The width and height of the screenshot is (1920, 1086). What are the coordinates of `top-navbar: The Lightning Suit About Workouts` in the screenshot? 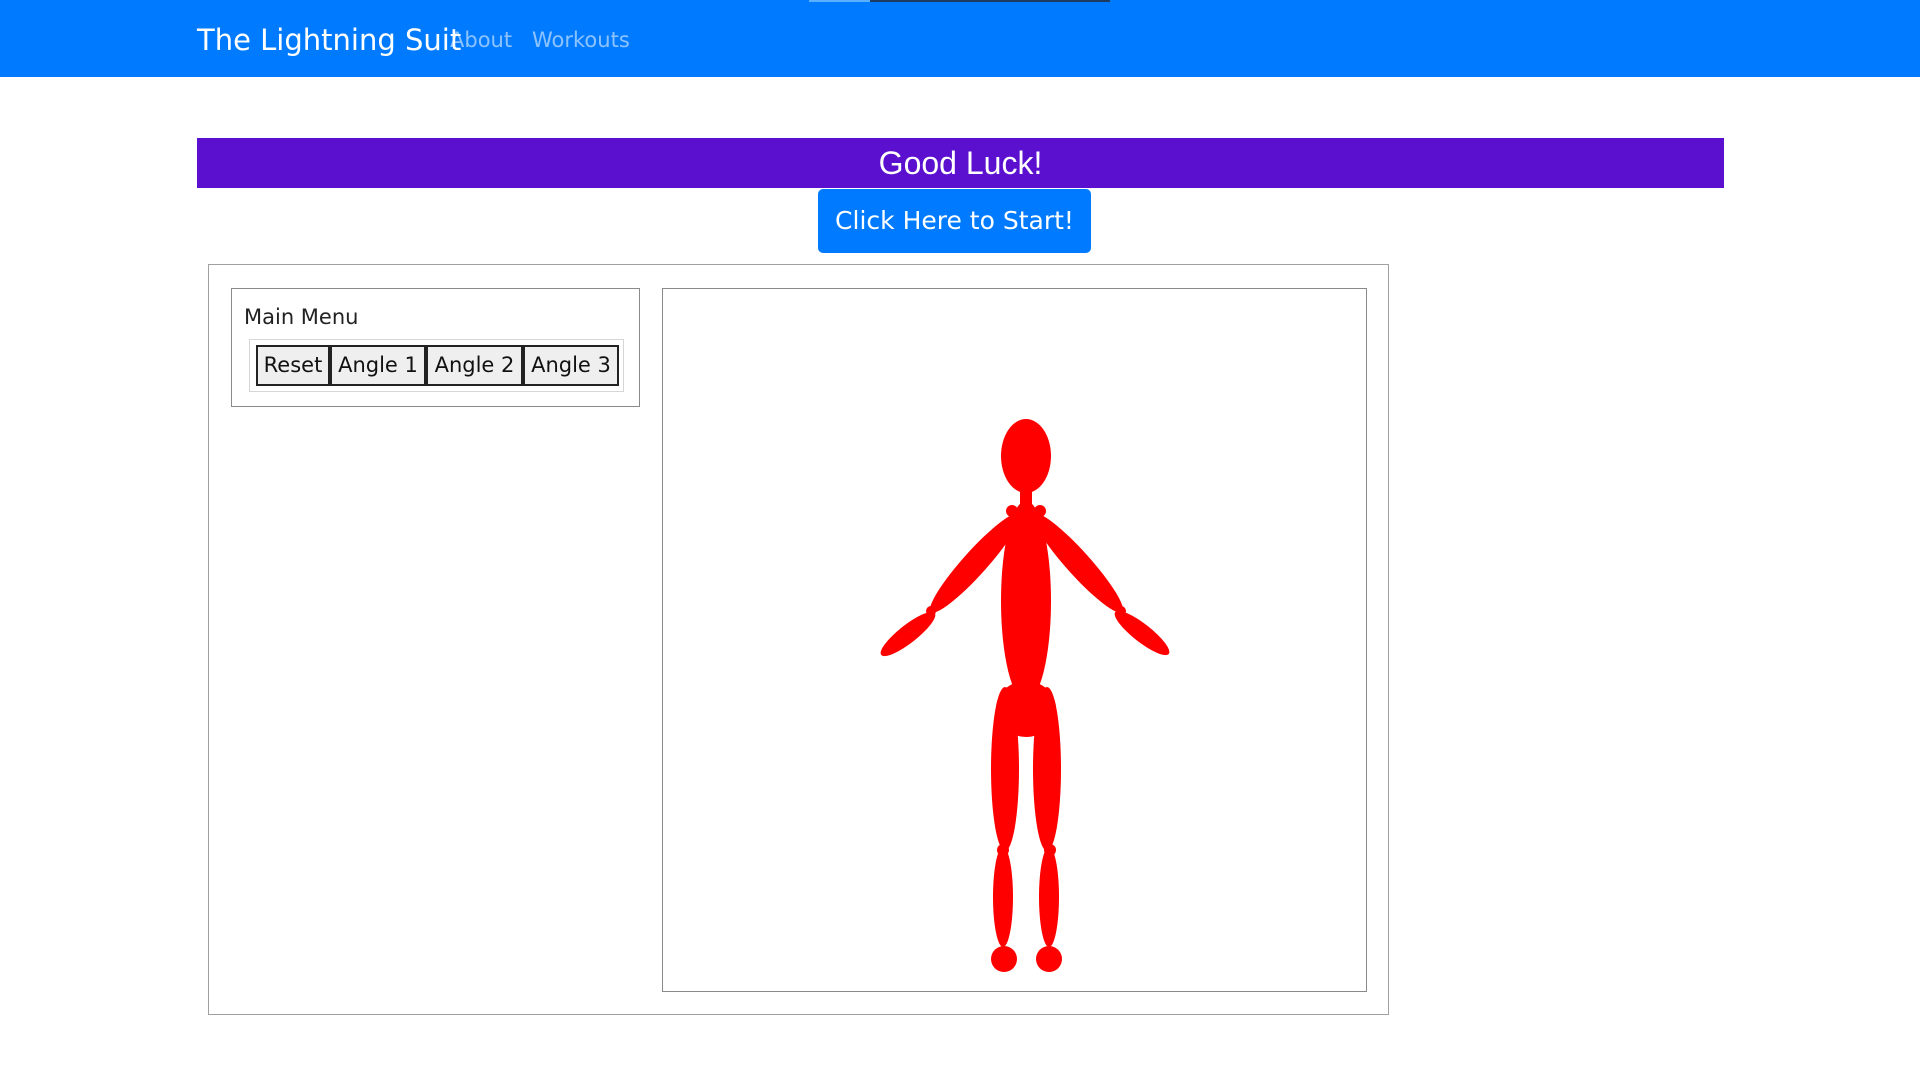 It's located at (960, 38).